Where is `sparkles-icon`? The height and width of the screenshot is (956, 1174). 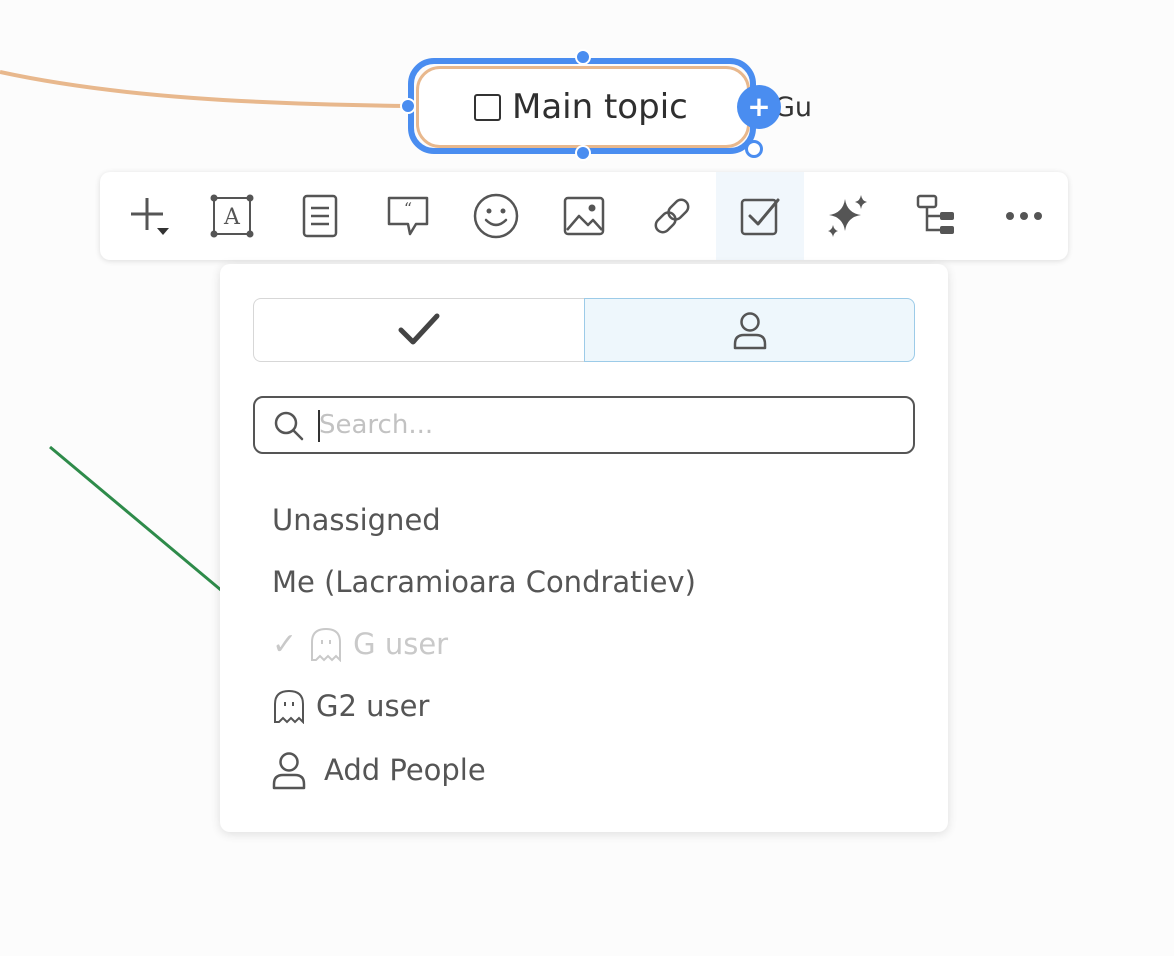
sparkles-icon is located at coordinates (847, 216).